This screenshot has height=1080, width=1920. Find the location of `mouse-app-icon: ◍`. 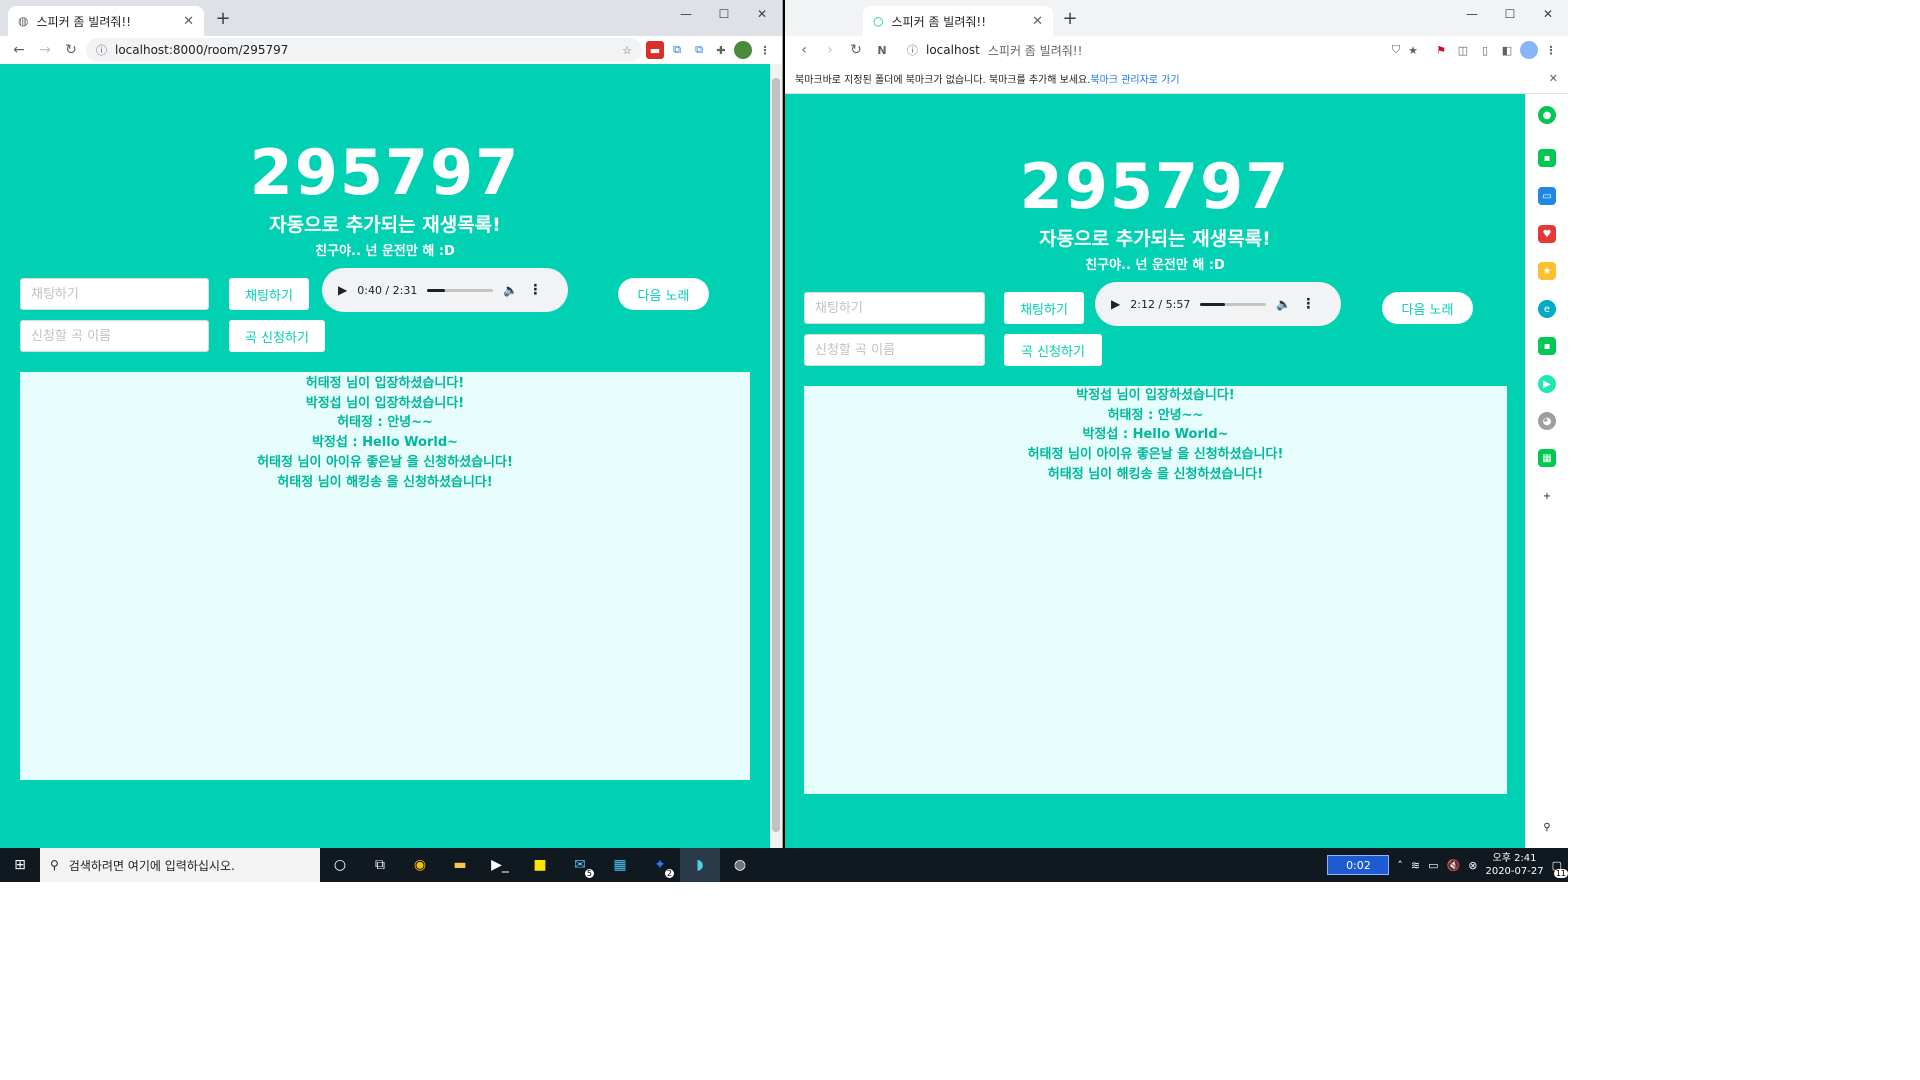

mouse-app-icon: ◍ is located at coordinates (740, 865).